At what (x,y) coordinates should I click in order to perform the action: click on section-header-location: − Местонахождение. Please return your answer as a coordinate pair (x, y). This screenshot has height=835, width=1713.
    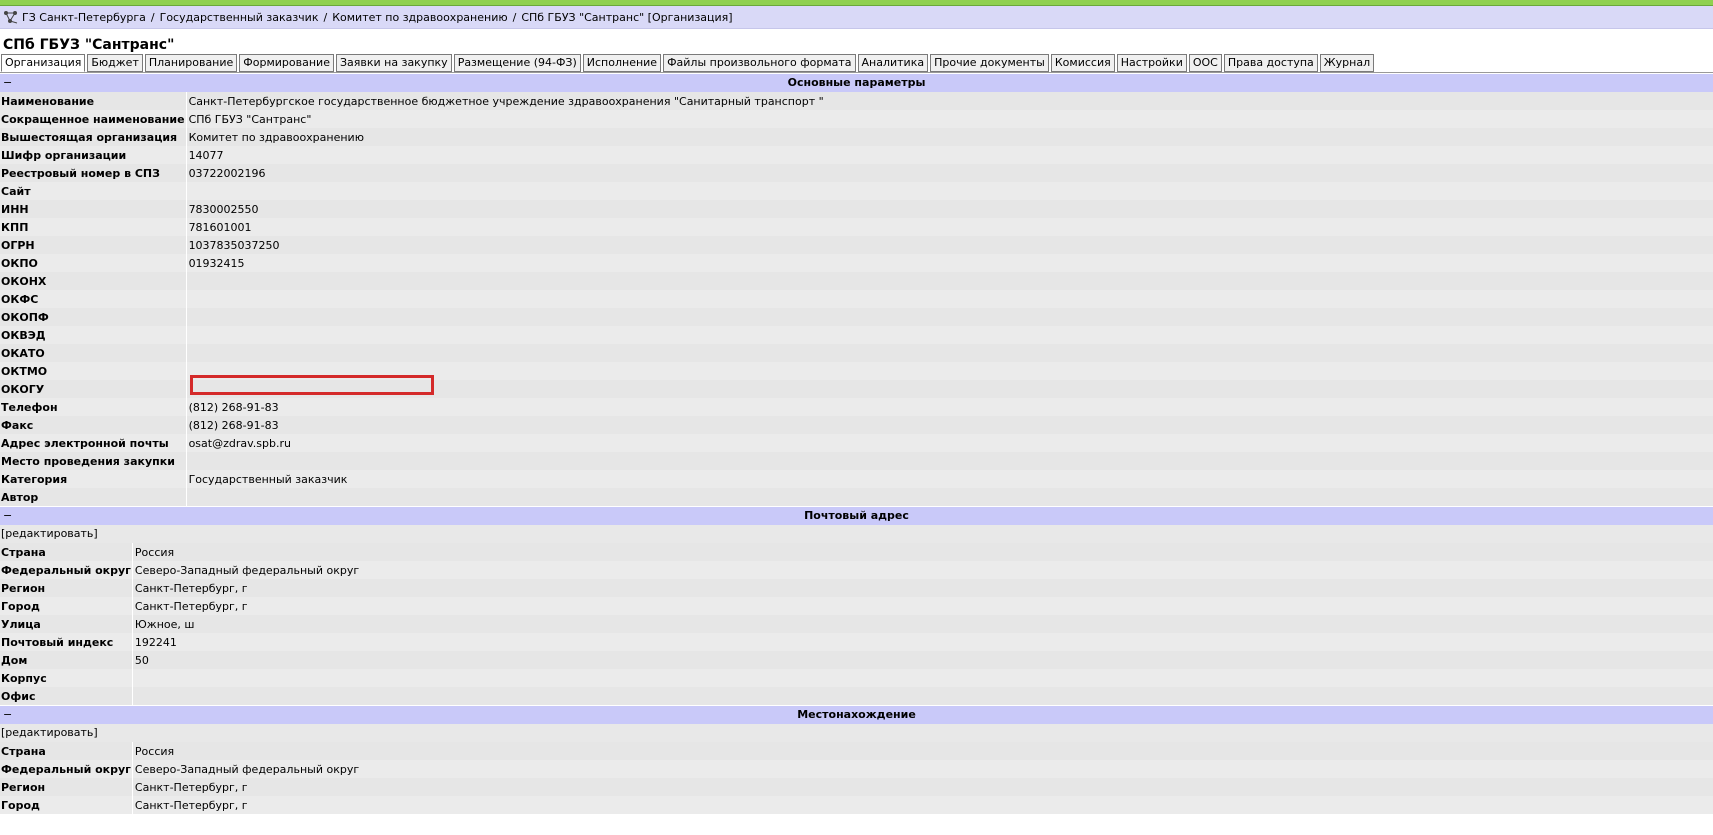
    Looking at the image, I should click on (856, 715).